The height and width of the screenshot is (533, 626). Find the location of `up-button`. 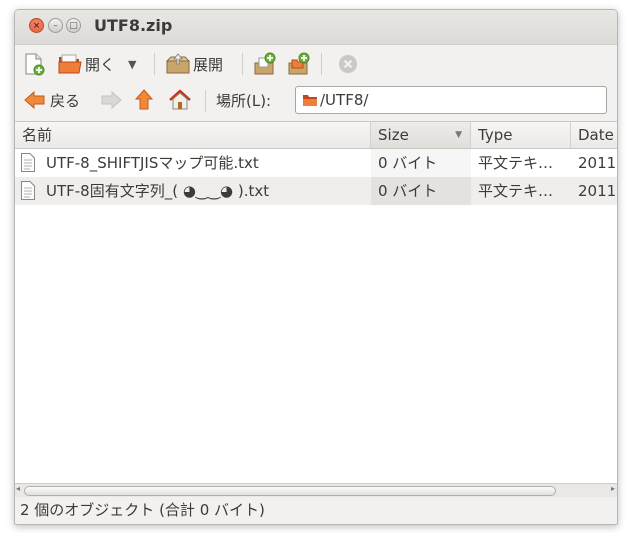

up-button is located at coordinates (144, 100).